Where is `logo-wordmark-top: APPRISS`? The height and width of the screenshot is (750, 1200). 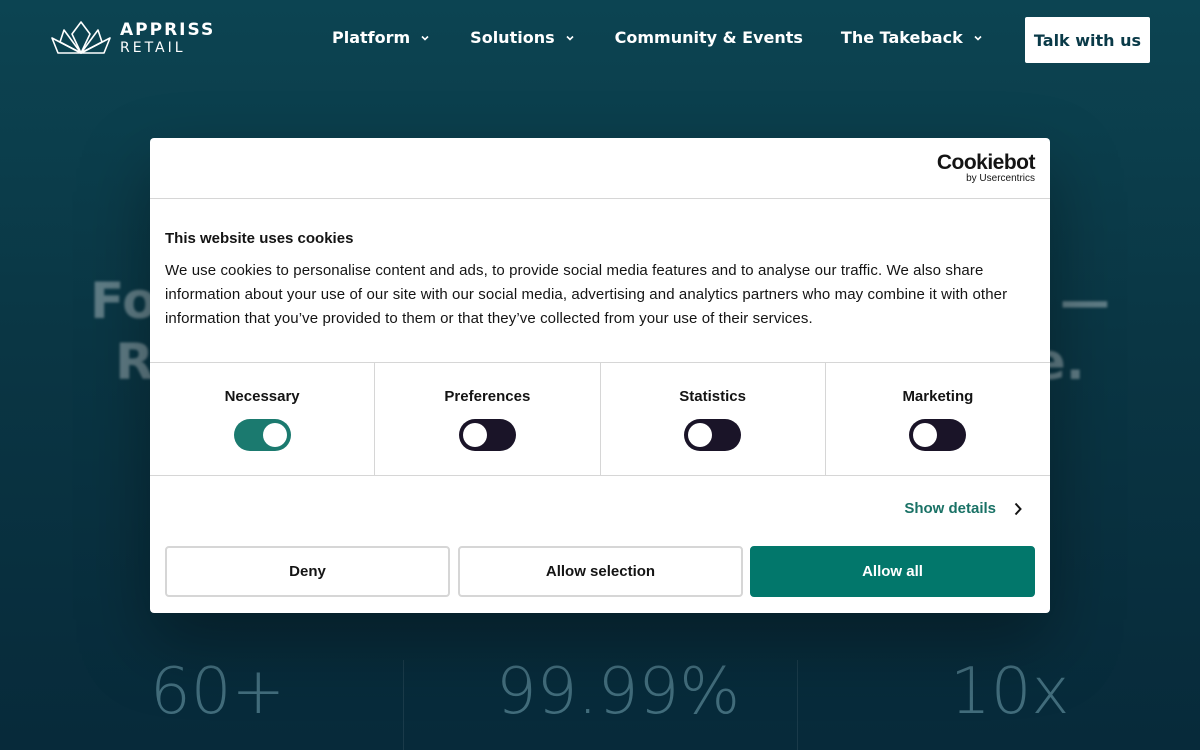
logo-wordmark-top: APPRISS is located at coordinates (168, 29).